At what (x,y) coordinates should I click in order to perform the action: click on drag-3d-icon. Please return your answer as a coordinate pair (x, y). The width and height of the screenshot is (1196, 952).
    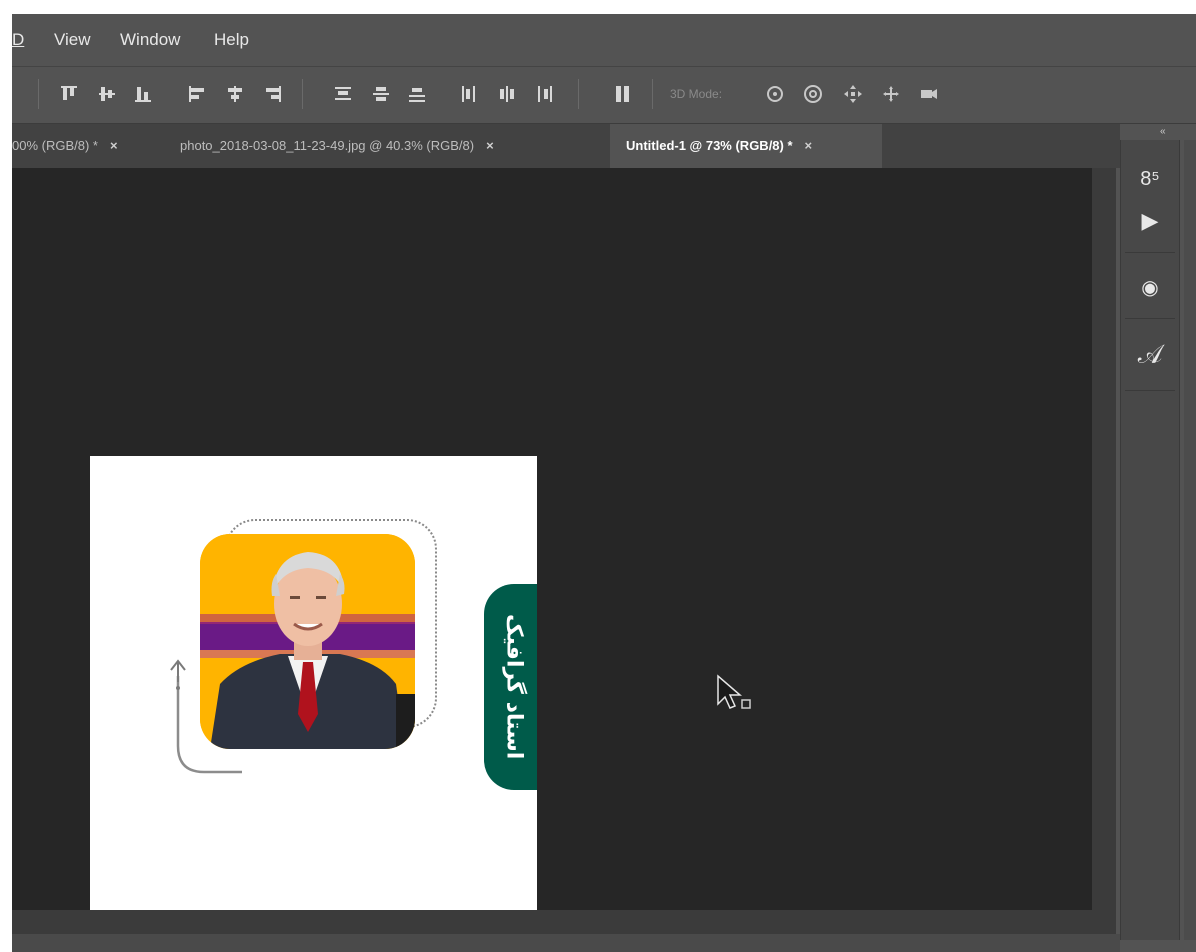
    Looking at the image, I should click on (853, 94).